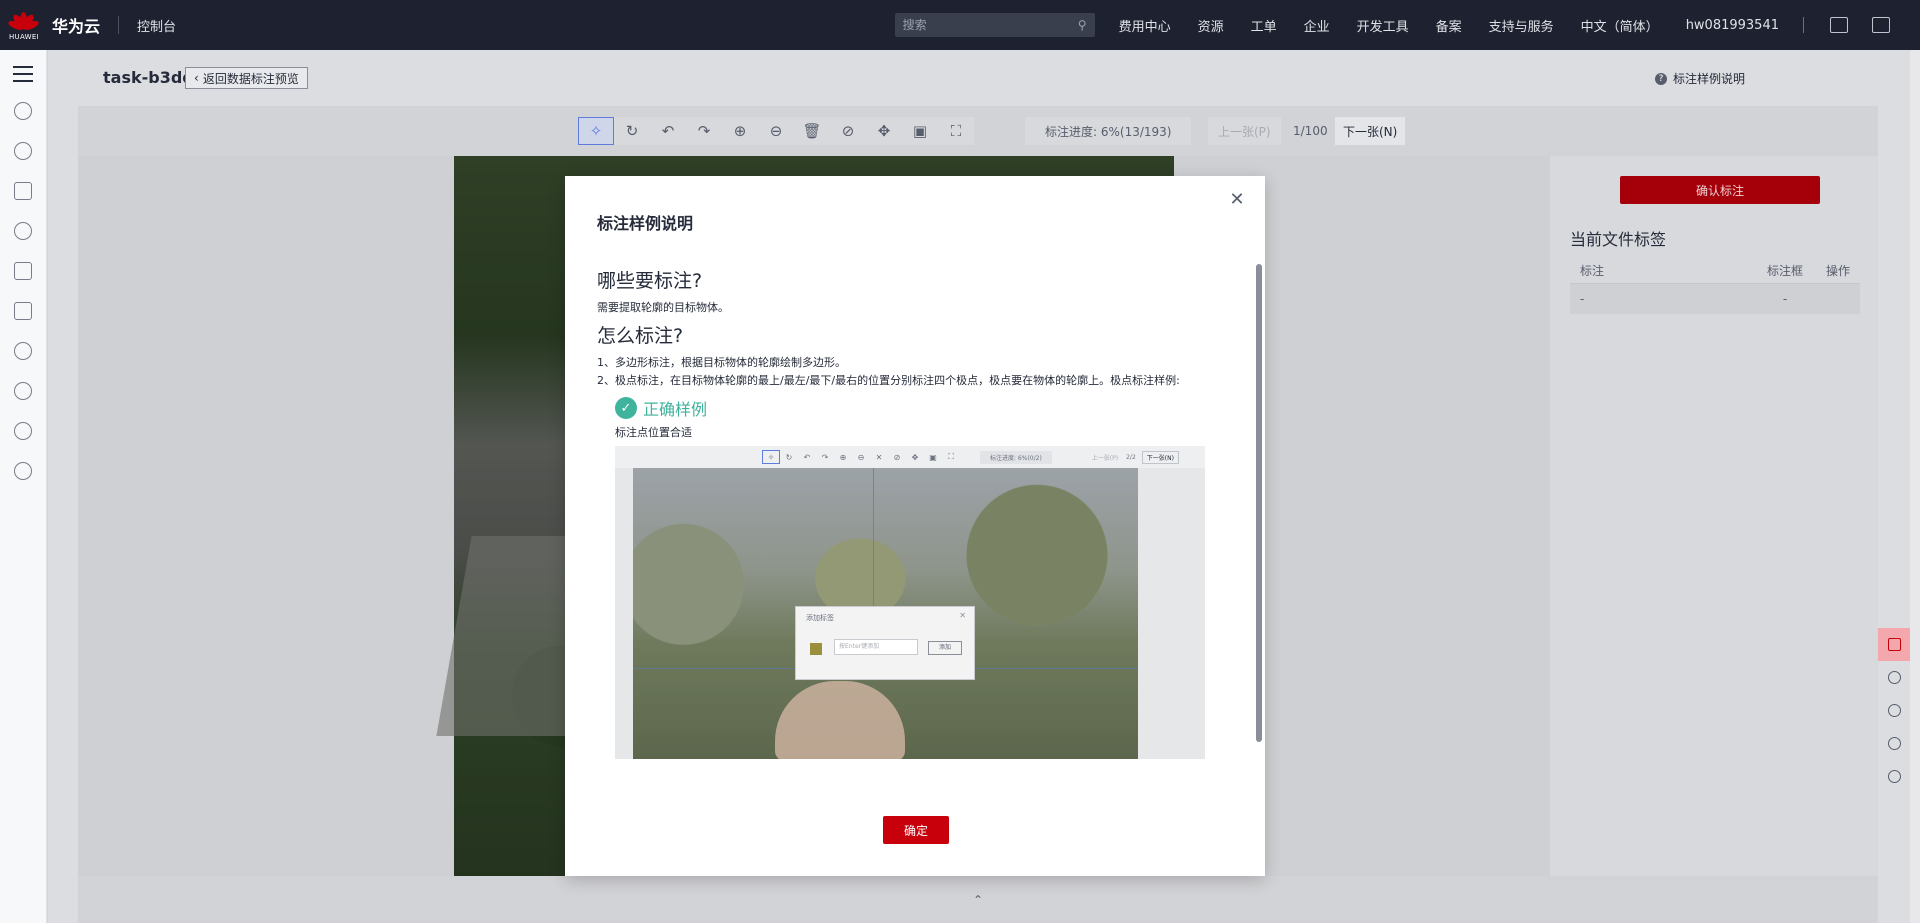 The image size is (1920, 923). Describe the element at coordinates (1915, 486) in the screenshot. I see `page-scrollbar` at that location.